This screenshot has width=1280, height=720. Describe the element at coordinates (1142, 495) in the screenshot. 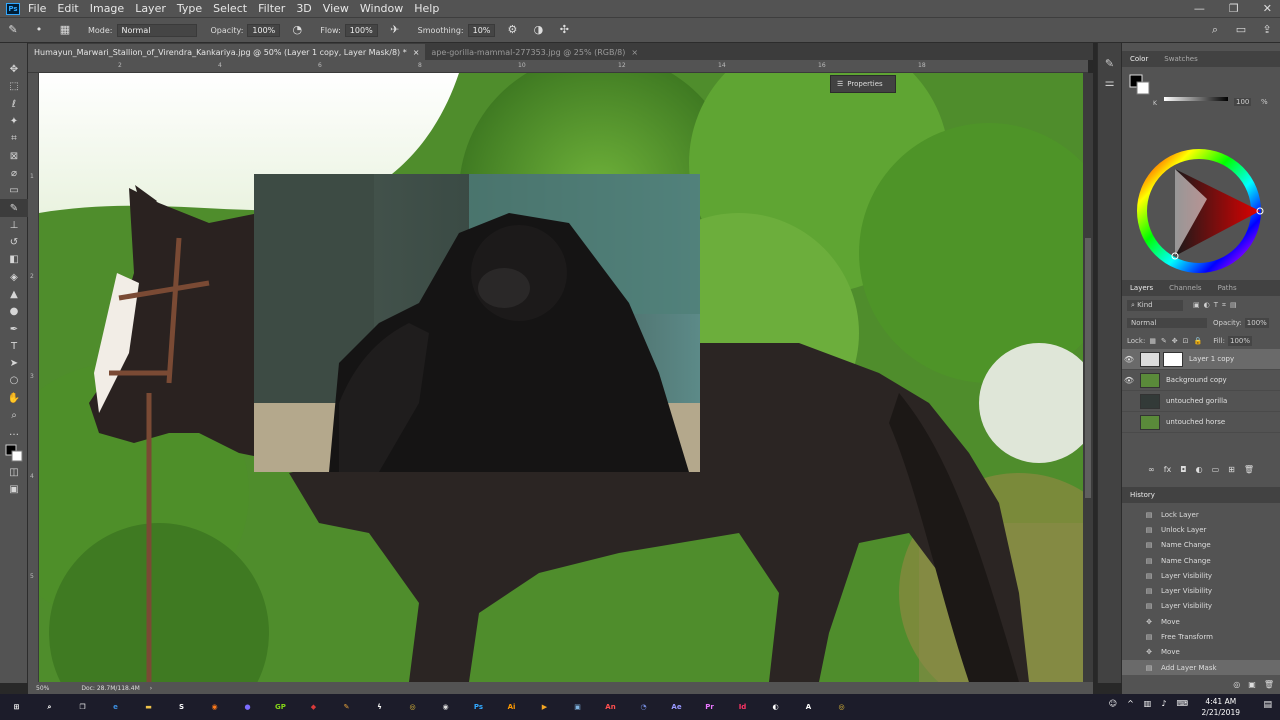

I see `history-title: History` at that location.